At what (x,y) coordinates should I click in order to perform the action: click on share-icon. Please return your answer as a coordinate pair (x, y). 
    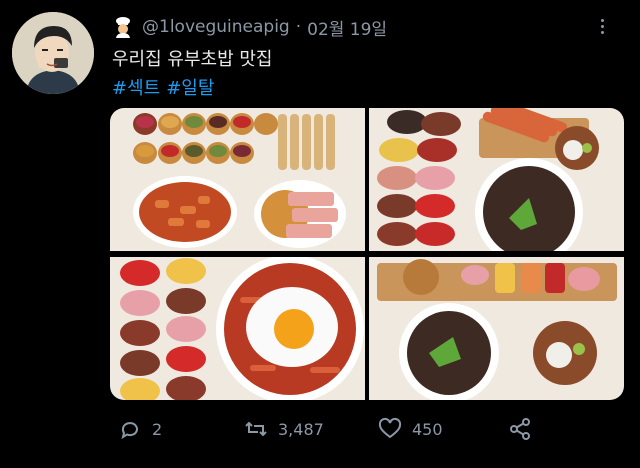
    Looking at the image, I should click on (520, 429).